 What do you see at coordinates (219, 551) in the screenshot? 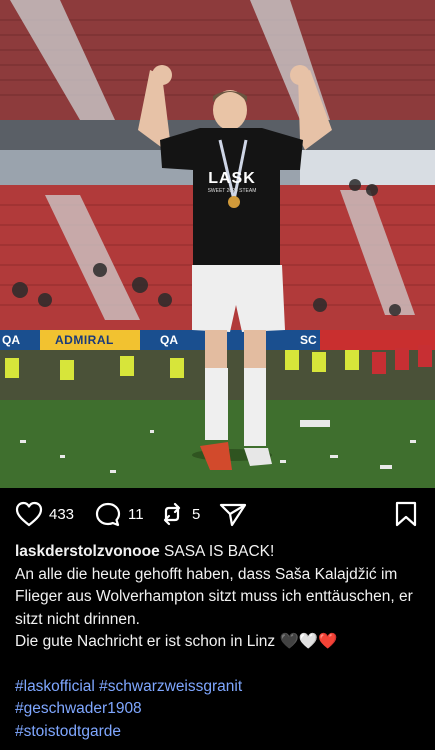
I see `caption-headline: SASA IS BACK!` at bounding box center [219, 551].